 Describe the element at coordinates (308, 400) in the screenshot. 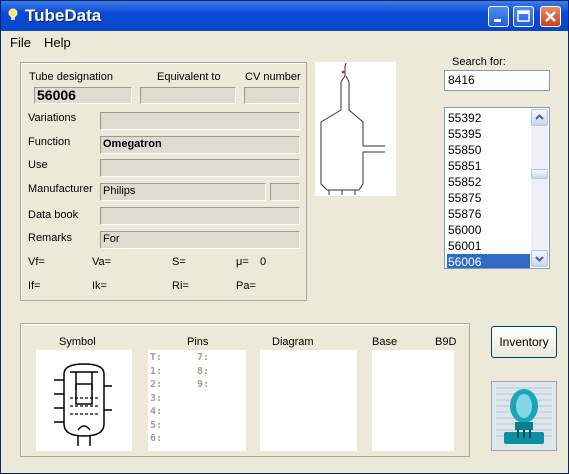

I see `diagram-box` at that location.